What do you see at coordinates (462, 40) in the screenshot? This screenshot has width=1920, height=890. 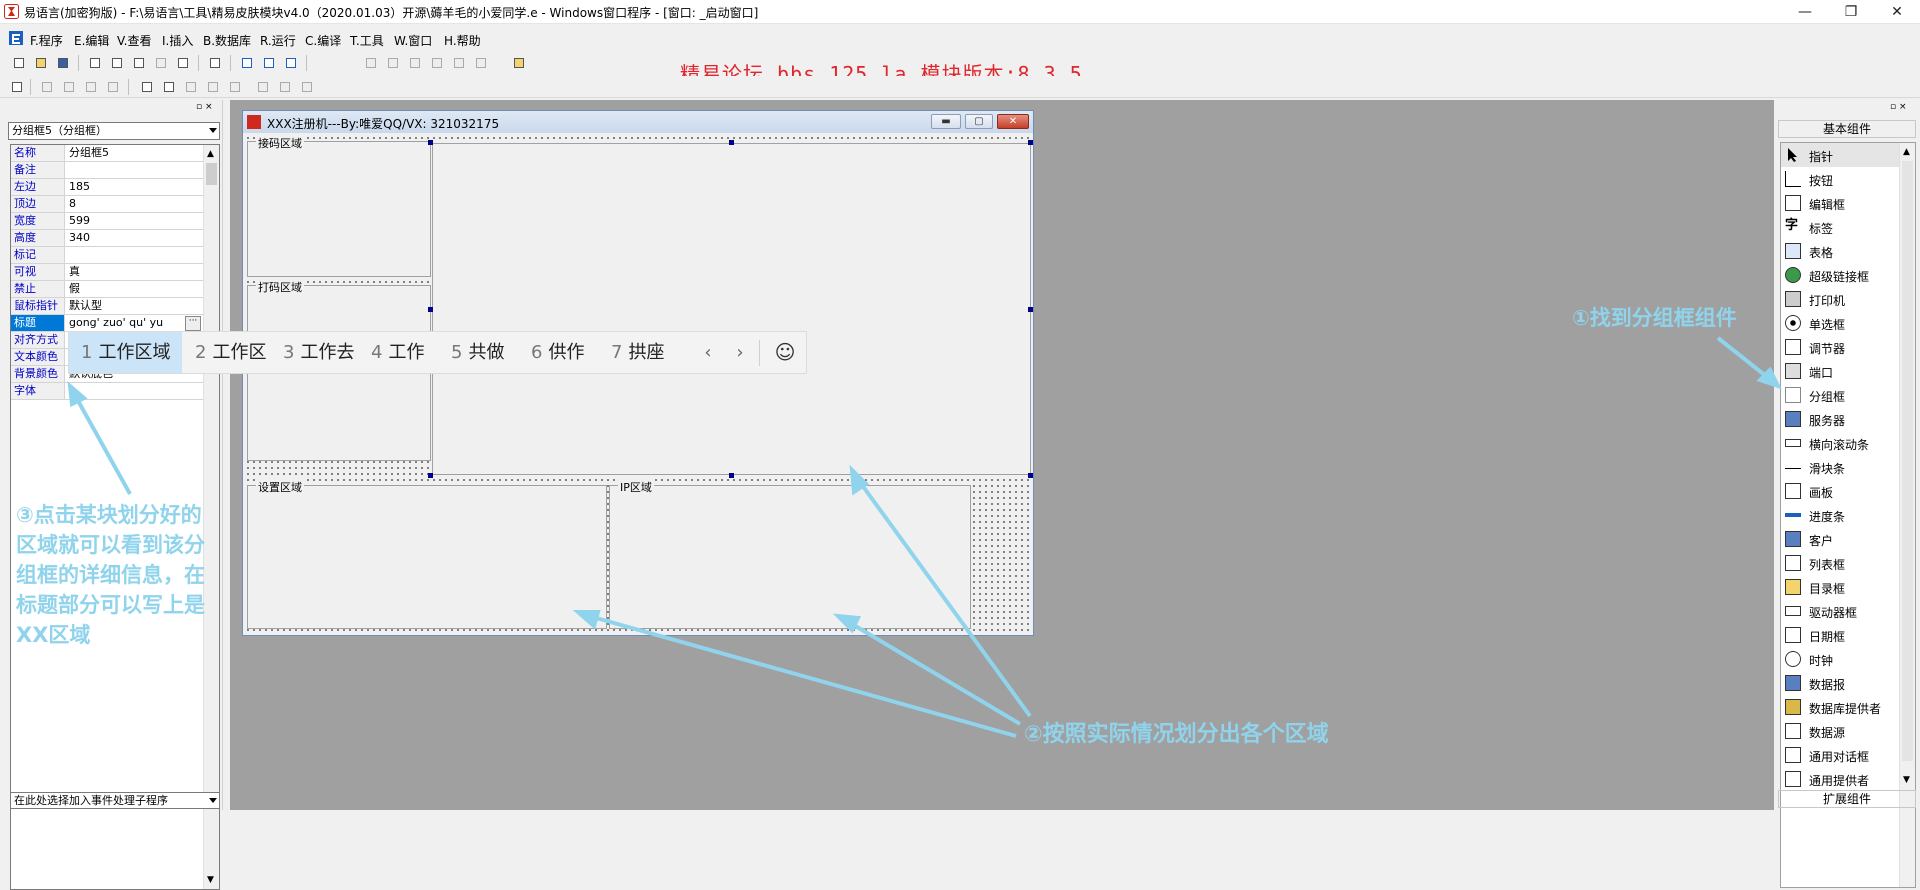 I see `menu-help: H.帮助` at bounding box center [462, 40].